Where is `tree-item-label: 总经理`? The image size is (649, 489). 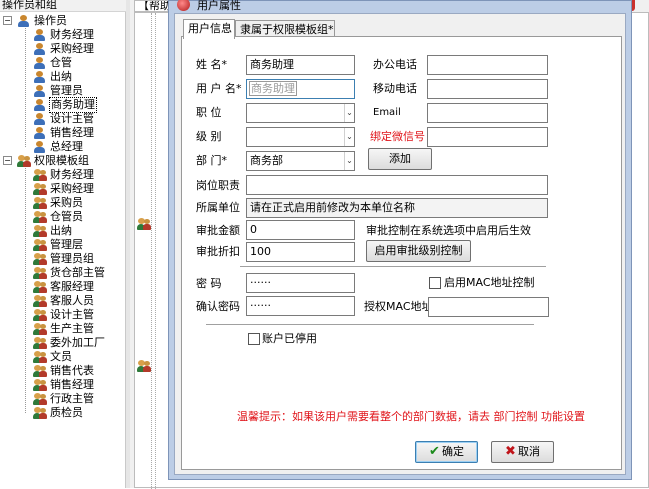
tree-item-label: 总经理 is located at coordinates (66, 146).